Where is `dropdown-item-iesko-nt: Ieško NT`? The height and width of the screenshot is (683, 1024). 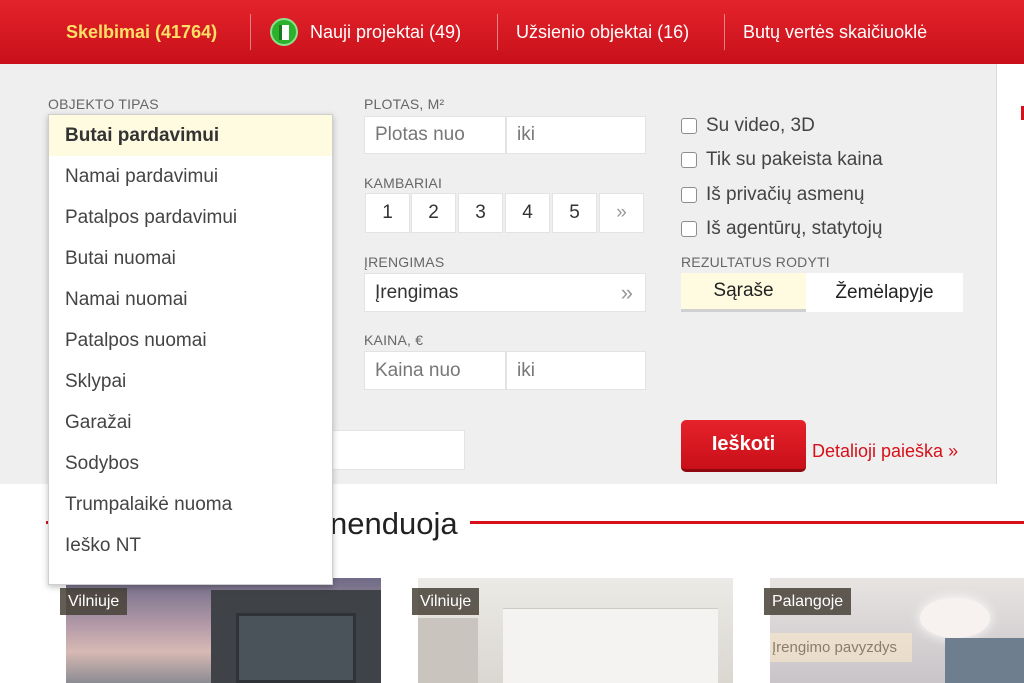
dropdown-item-iesko-nt: Ieško NT is located at coordinates (190, 545).